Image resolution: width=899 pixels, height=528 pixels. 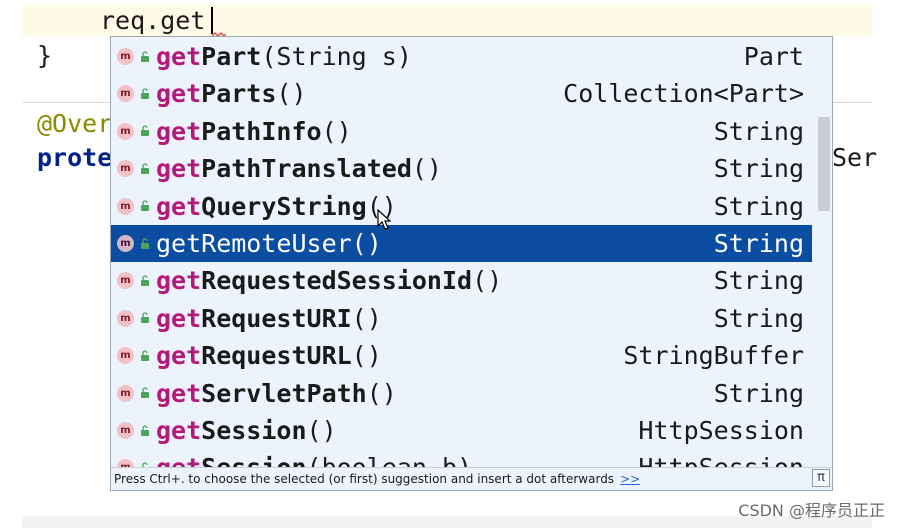 I want to click on completion-method-name: getPathTranslated(), so click(x=299, y=168).